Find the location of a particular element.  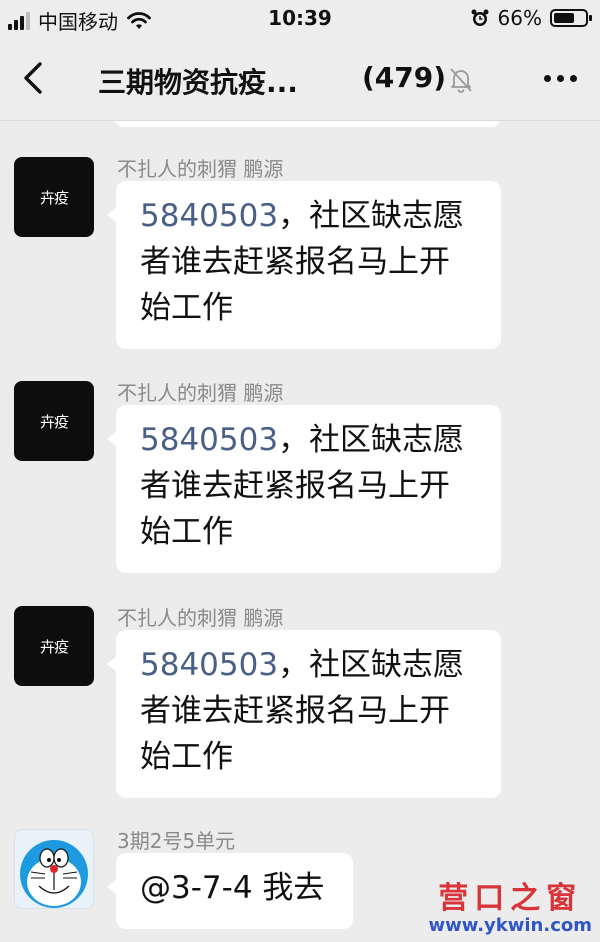

battery-fill is located at coordinates (564, 18).